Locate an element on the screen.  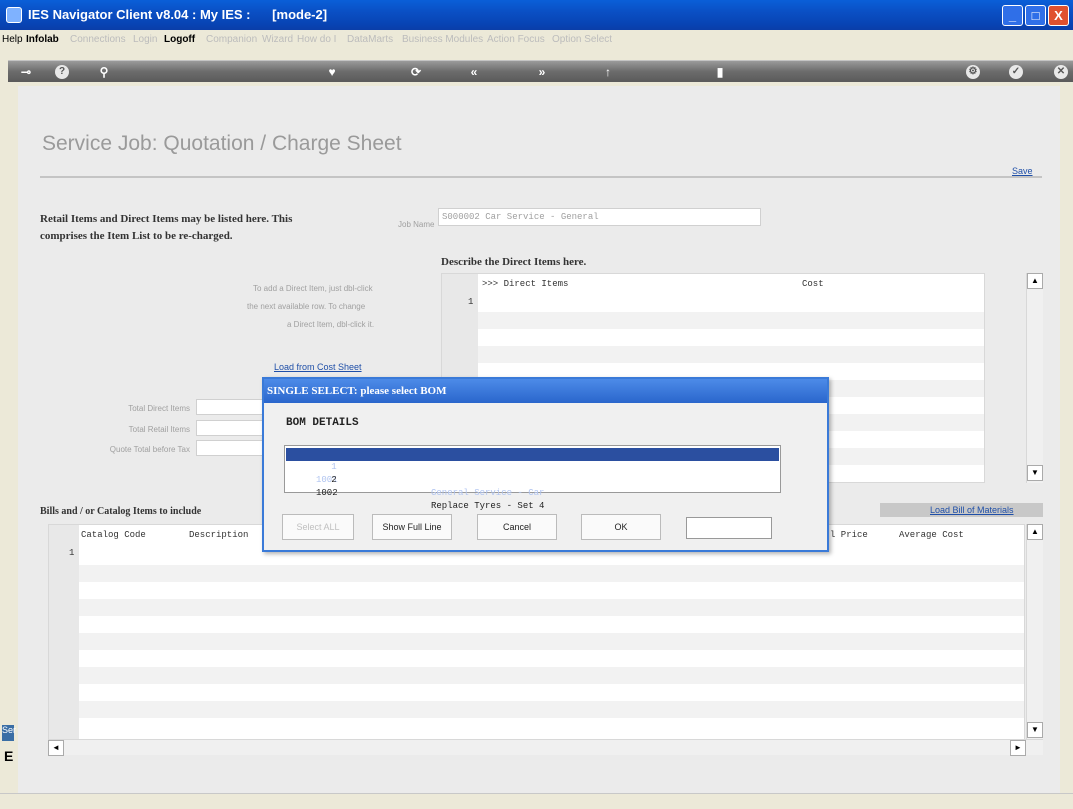
col-header-average-cost: Average Cost is located at coordinates (931, 535).